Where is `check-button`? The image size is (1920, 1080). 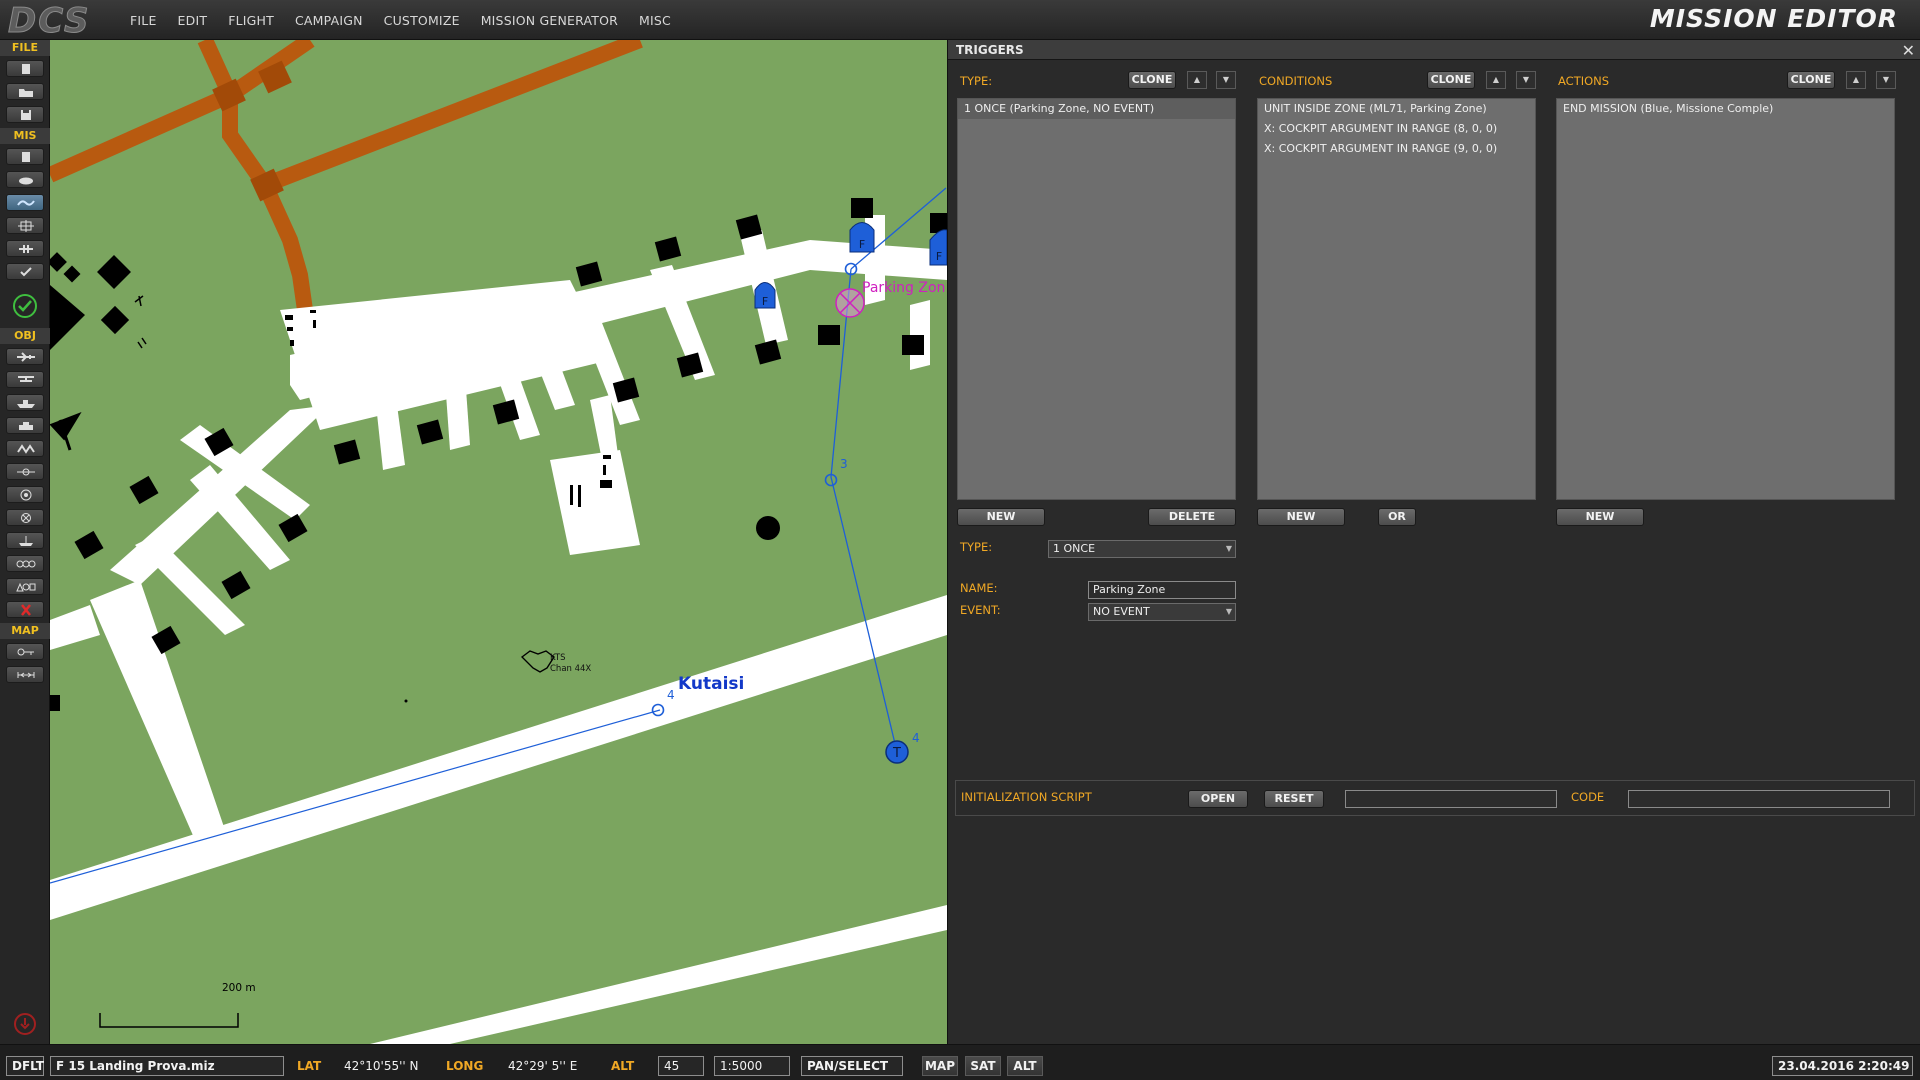
check-button is located at coordinates (25, 271).